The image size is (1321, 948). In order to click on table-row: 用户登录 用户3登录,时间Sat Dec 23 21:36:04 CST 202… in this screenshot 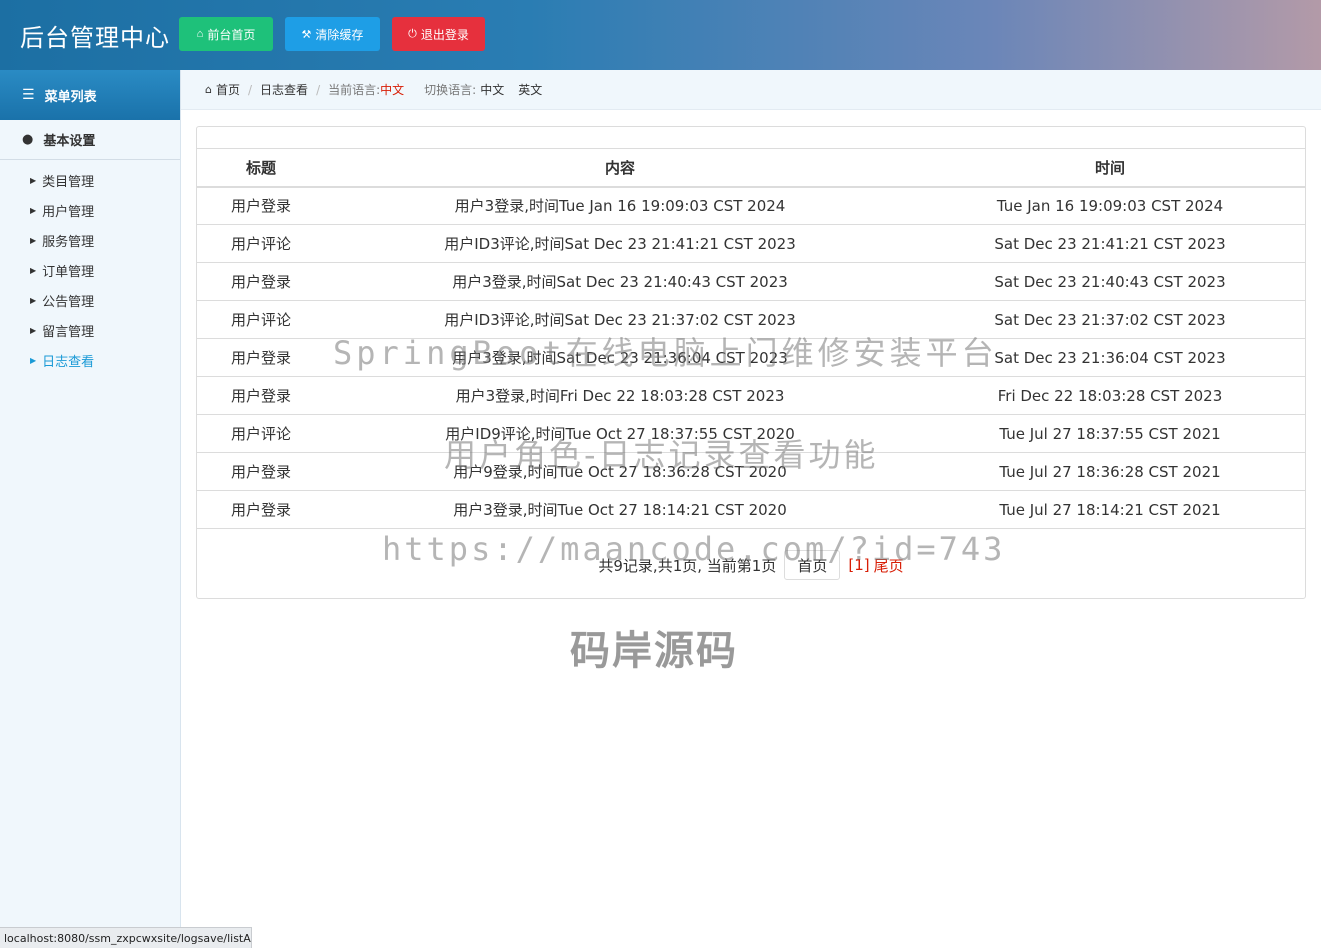, I will do `click(751, 357)`.